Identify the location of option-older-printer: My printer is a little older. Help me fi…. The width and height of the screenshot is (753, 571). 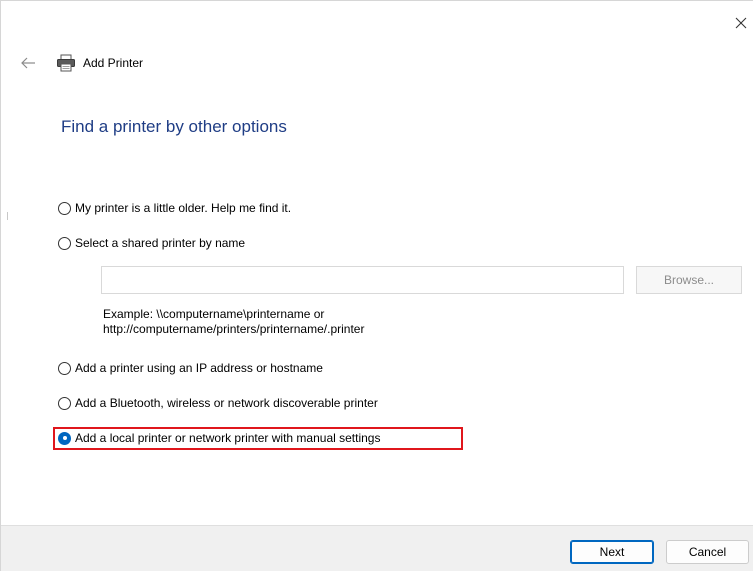
(174, 208).